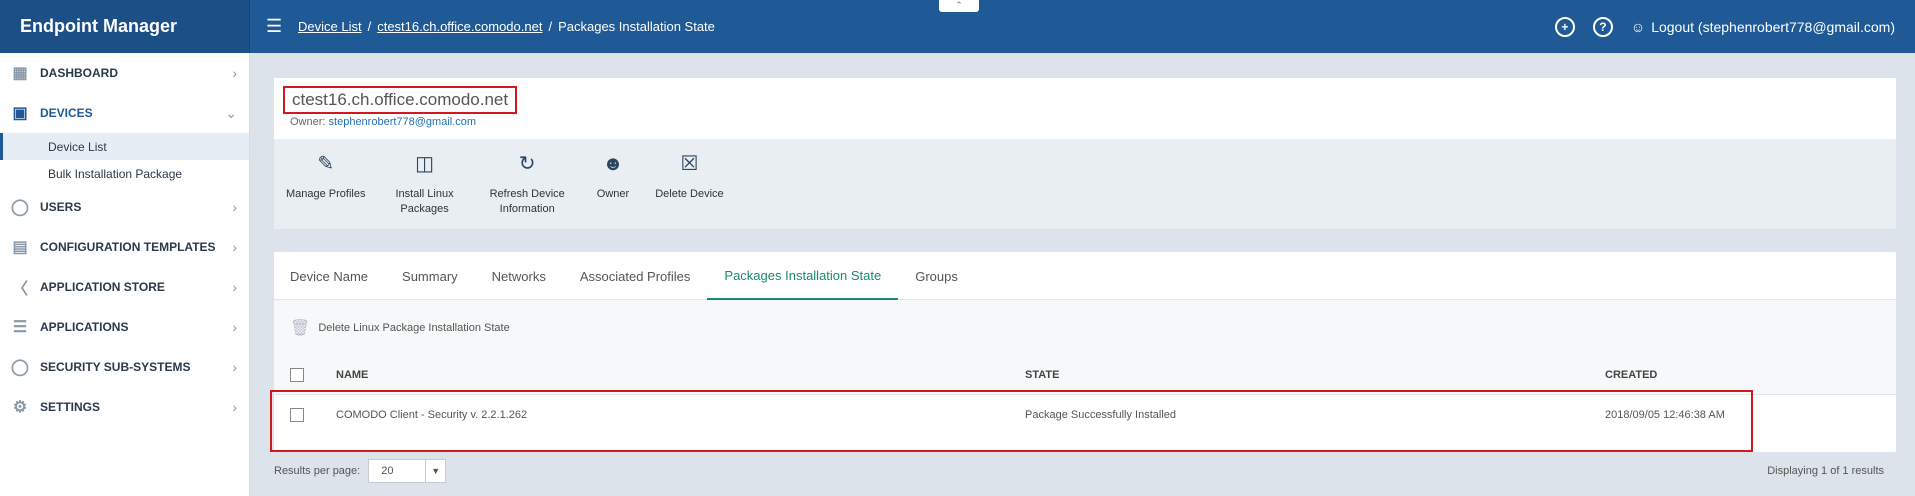  What do you see at coordinates (124, 207) in the screenshot?
I see `sidebar-item-users: ◯ USERS ›` at bounding box center [124, 207].